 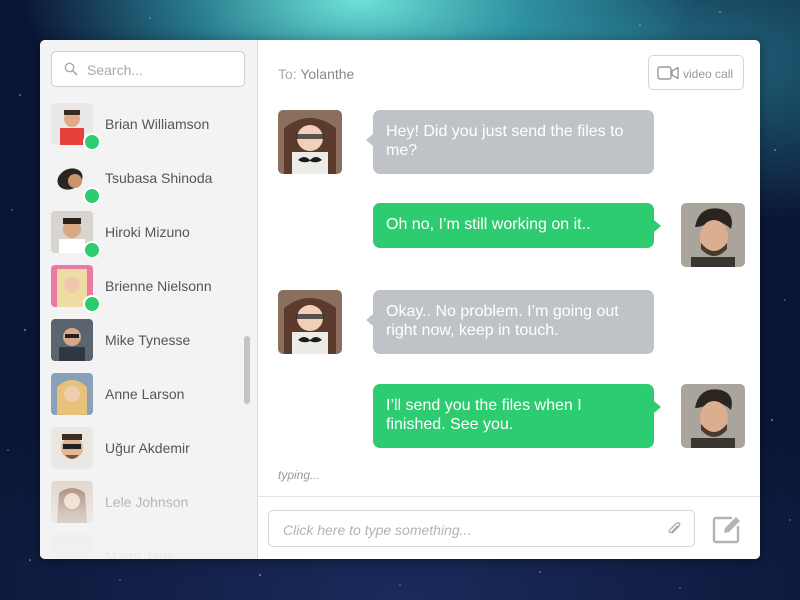 What do you see at coordinates (147, 502) in the screenshot?
I see `contact-name: Lele Johnson` at bounding box center [147, 502].